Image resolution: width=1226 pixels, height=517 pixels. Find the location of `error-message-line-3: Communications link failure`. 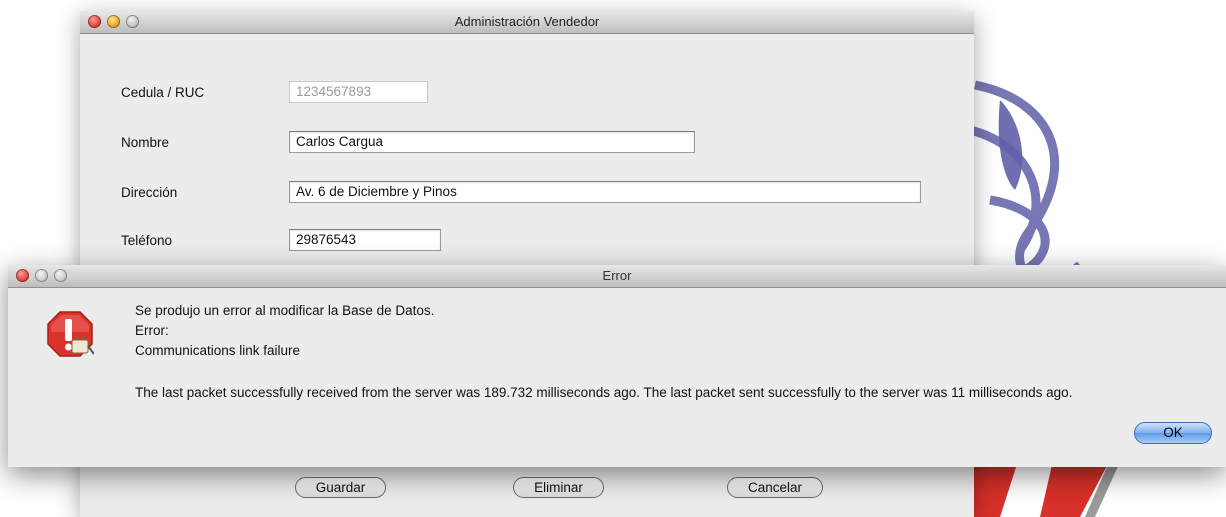

error-message-line-3: Communications link failure is located at coordinates (218, 350).